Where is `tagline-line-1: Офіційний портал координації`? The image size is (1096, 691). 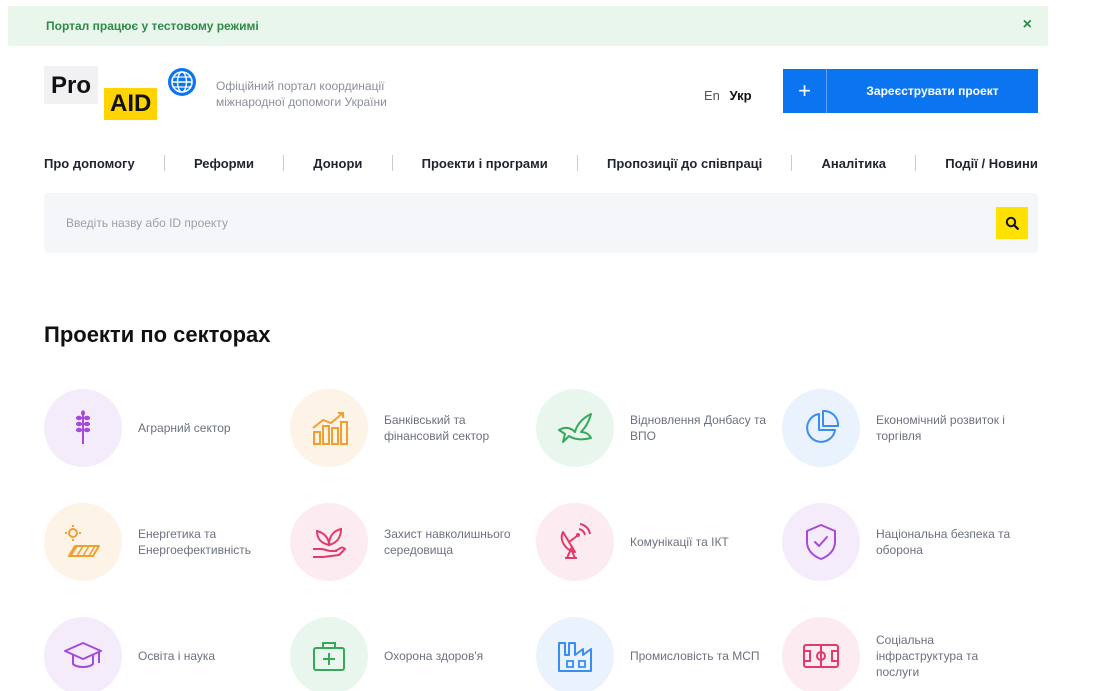
tagline-line-1: Офіційний портал координації is located at coordinates (300, 86).